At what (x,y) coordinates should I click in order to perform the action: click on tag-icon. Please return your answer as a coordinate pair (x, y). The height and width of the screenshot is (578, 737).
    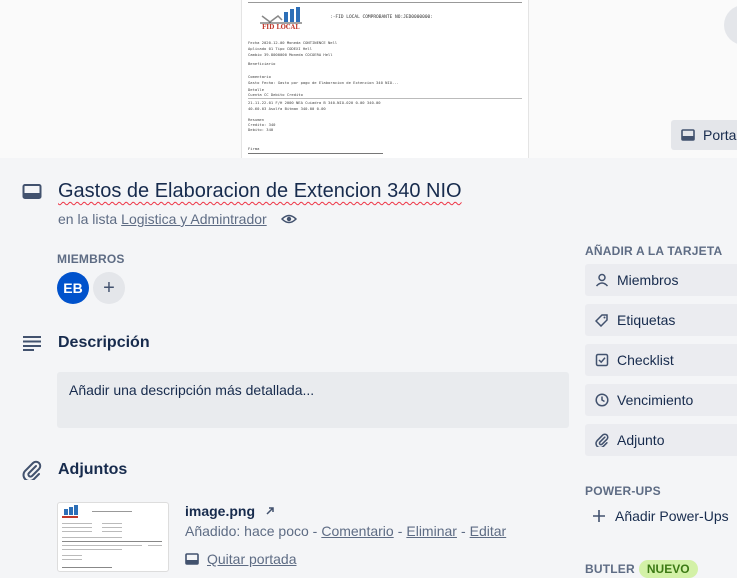
    Looking at the image, I should click on (601, 320).